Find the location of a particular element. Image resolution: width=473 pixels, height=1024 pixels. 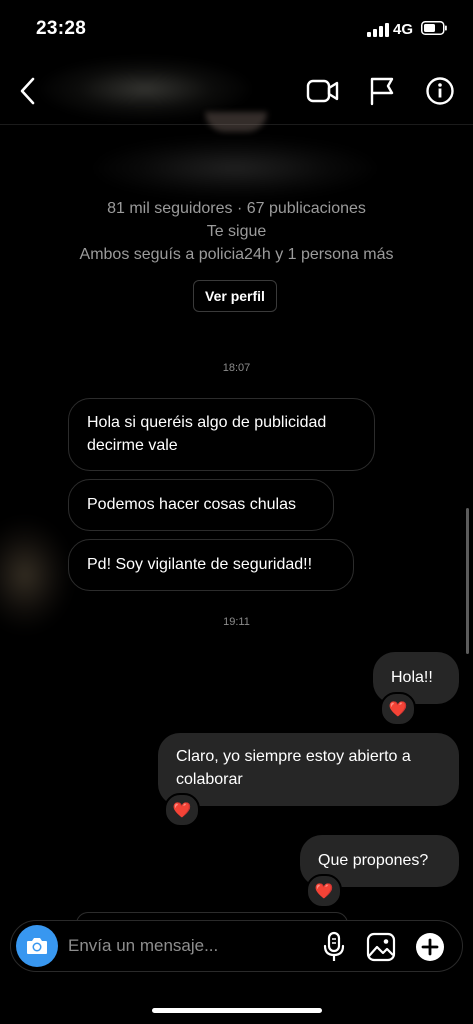

message-input is located at coordinates (188, 946).